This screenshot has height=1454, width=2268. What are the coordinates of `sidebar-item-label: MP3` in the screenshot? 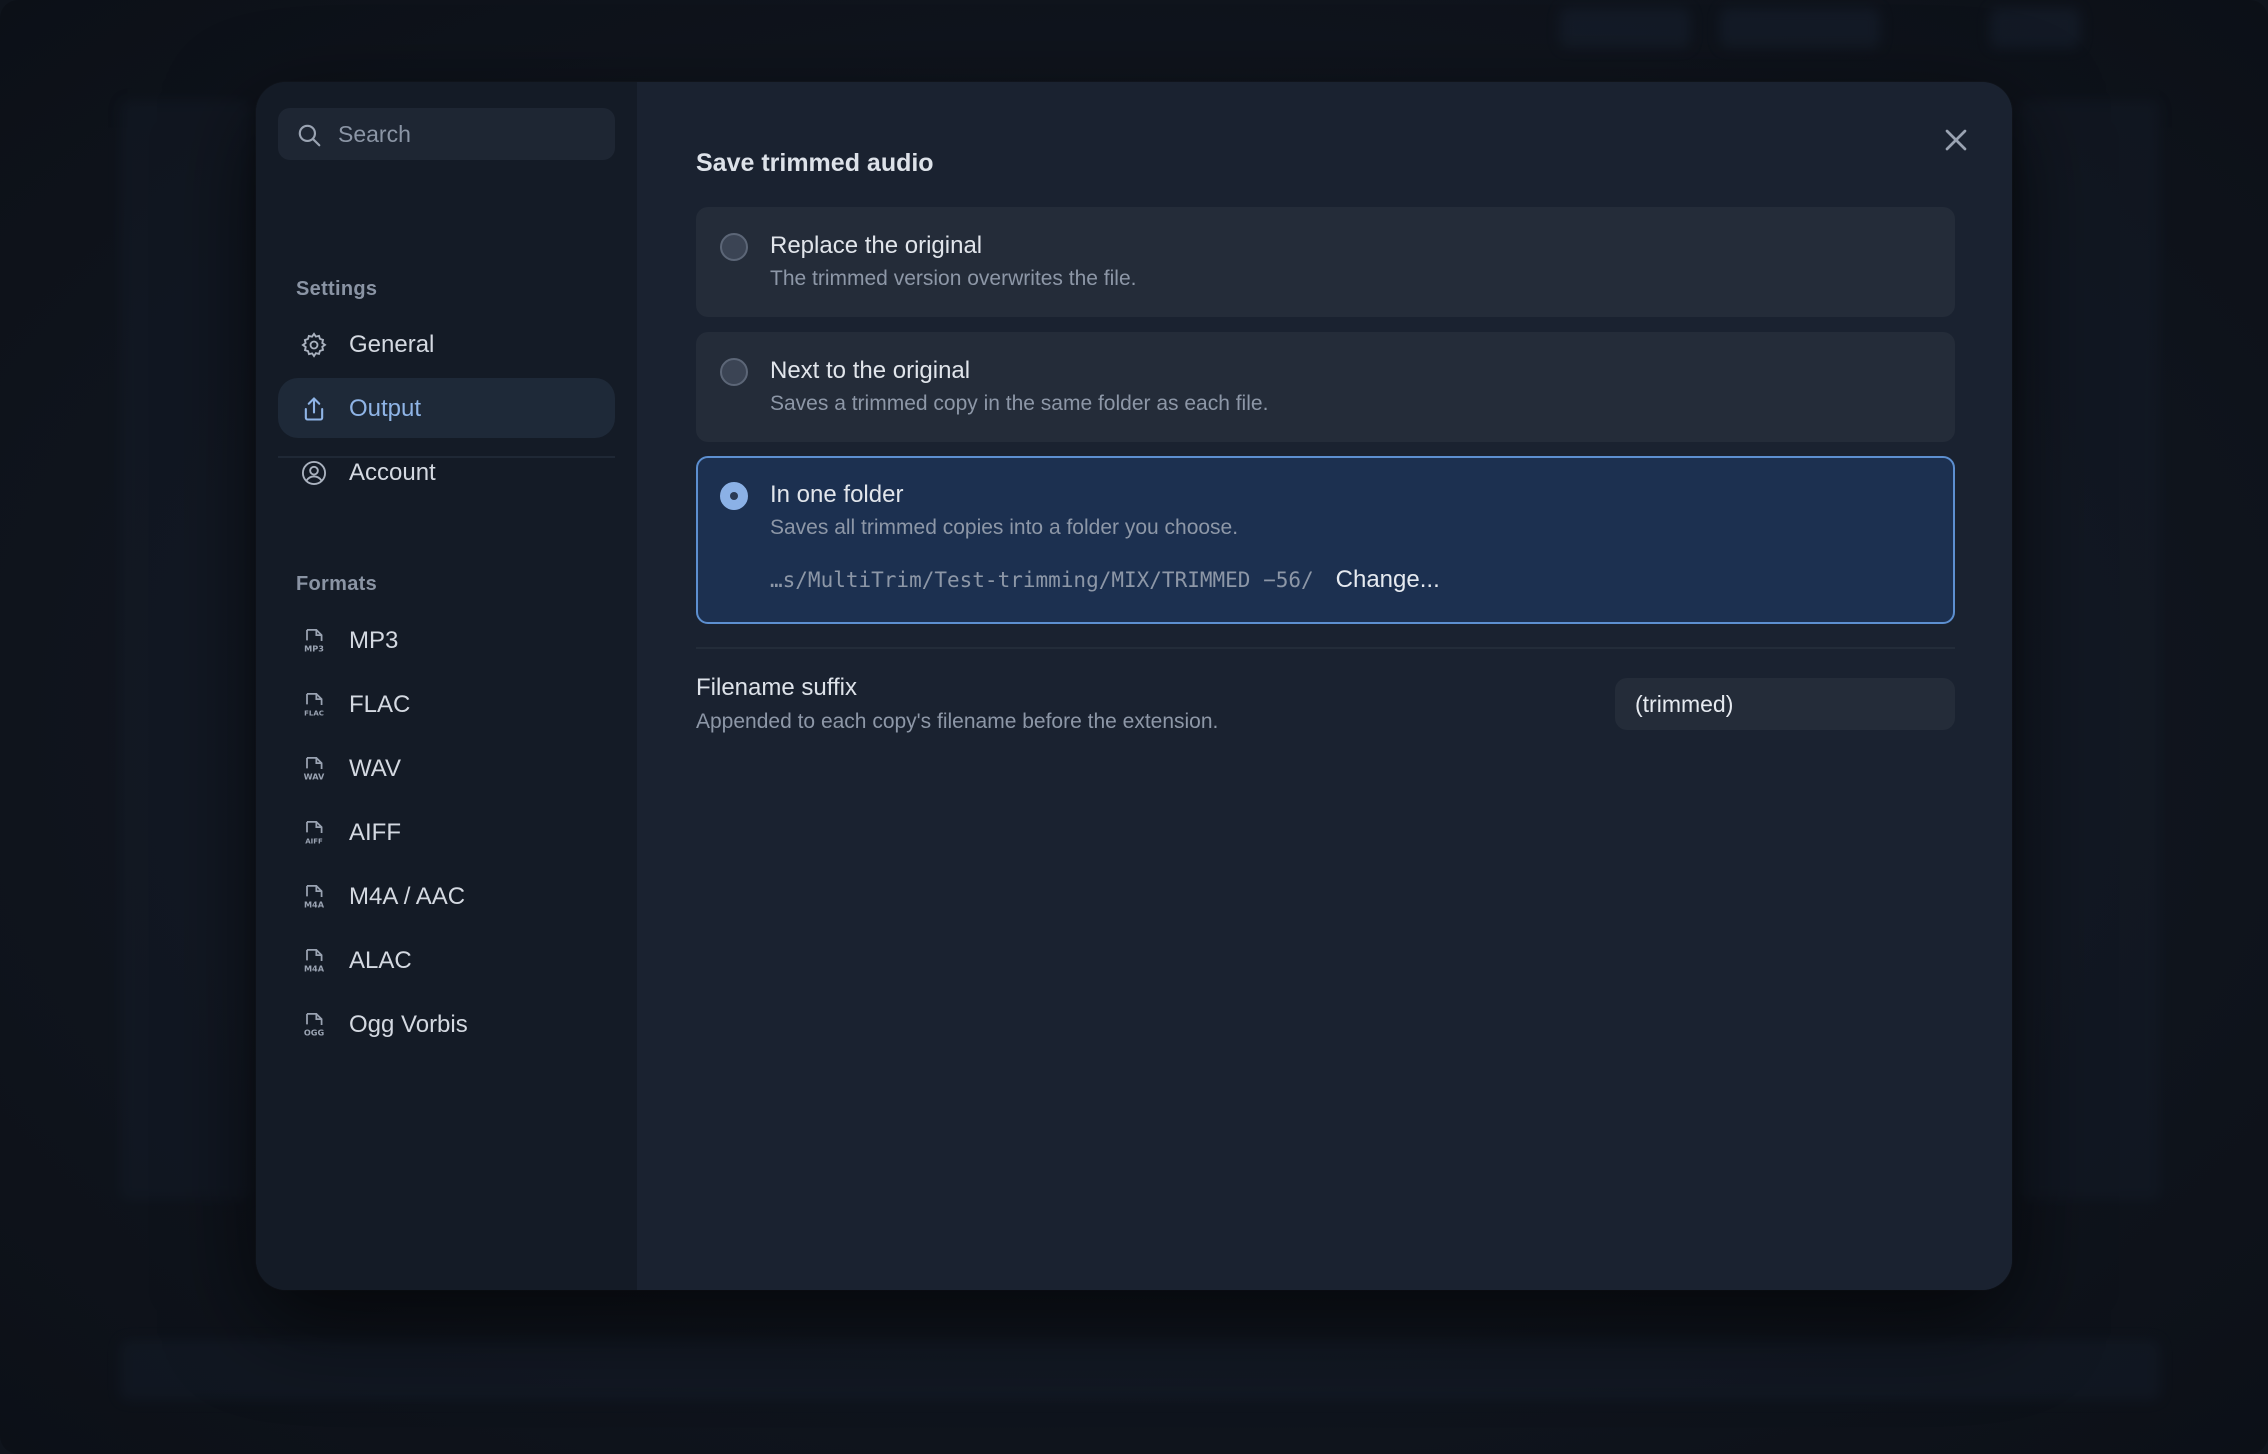 It's located at (374, 640).